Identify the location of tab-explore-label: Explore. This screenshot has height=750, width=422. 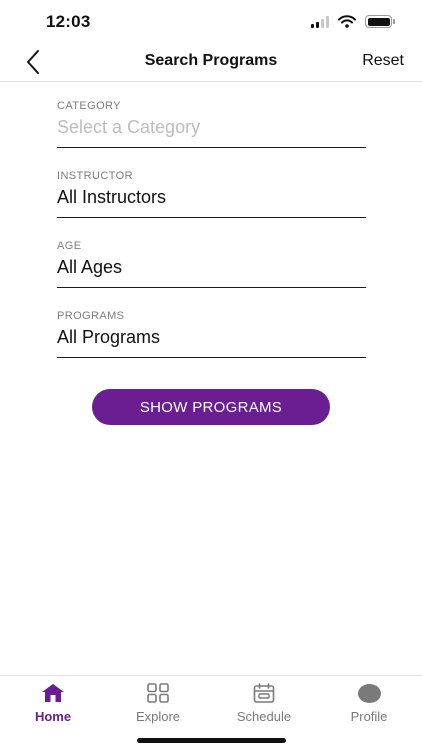
(158, 716).